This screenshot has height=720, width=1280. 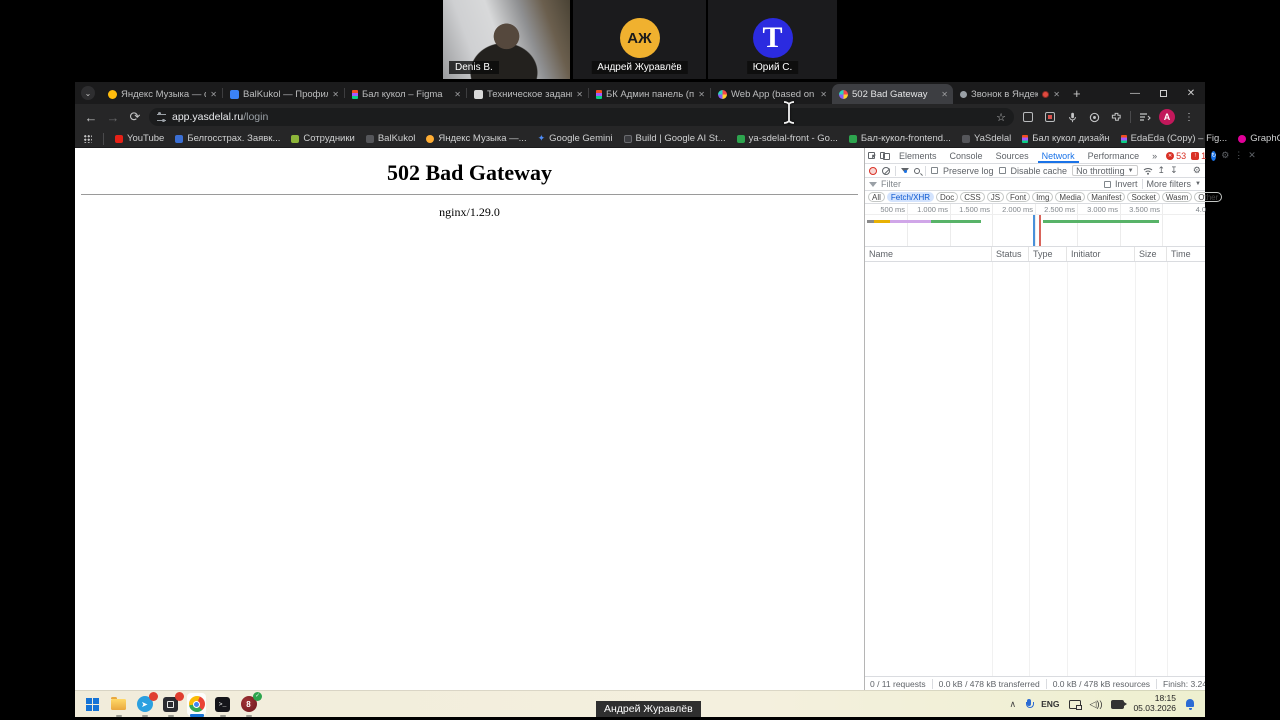 I want to click on column-status: Status, so click(x=1010, y=254).